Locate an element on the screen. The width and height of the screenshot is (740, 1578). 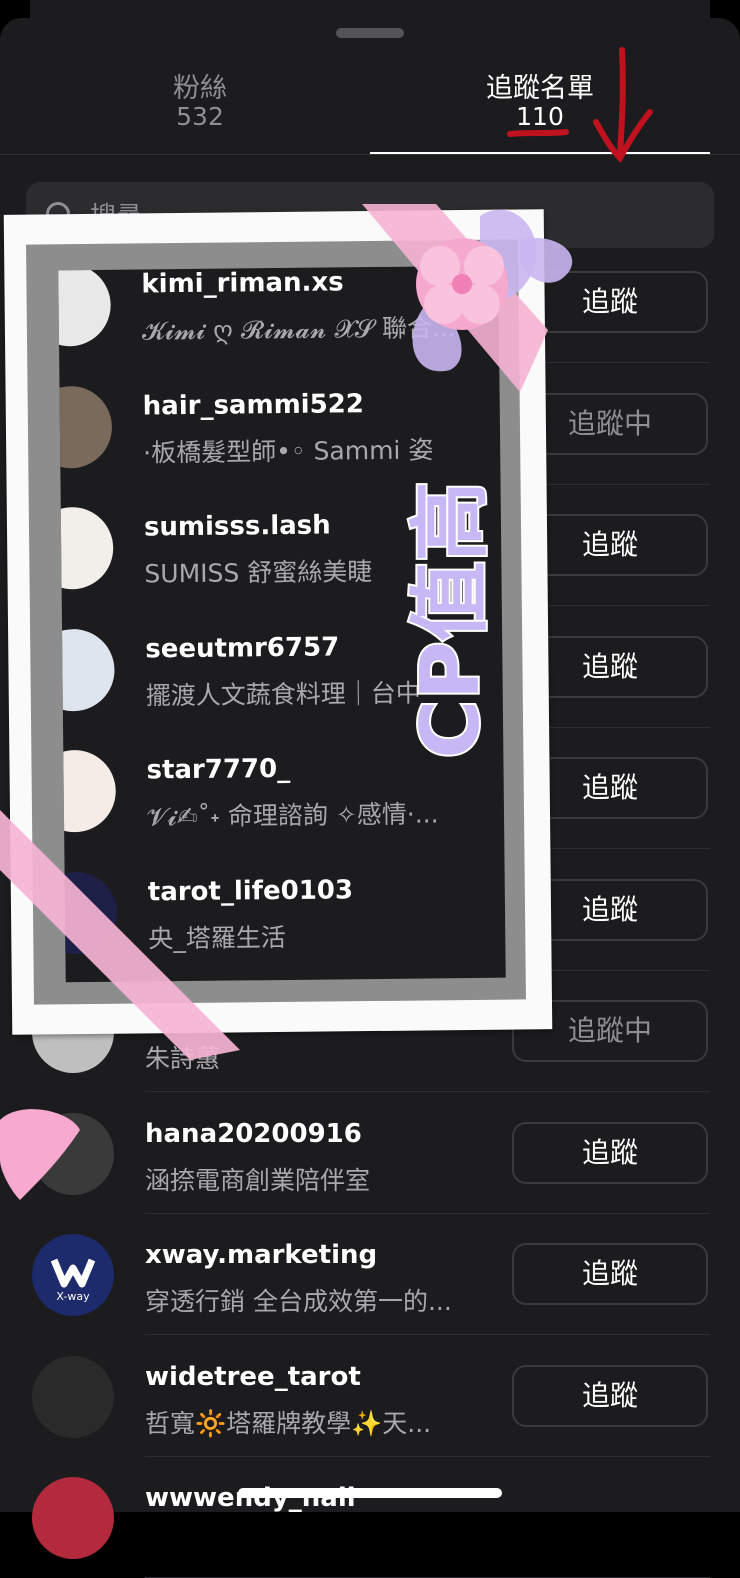
avatar: X-way is located at coordinates (73, 1275).